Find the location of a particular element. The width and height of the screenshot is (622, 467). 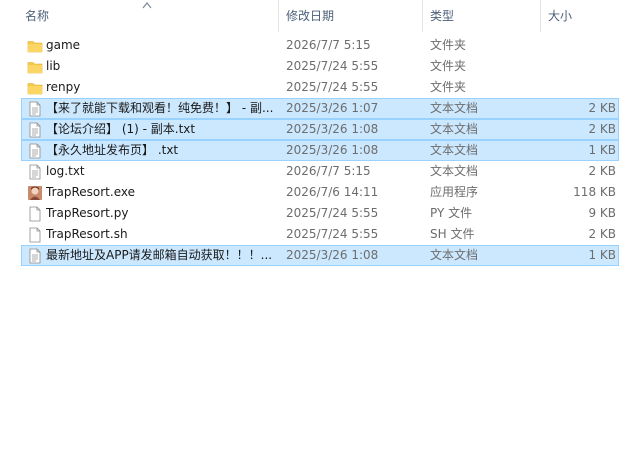

file-row: 【永久地址发布页】 .txt 2025/3/26 1:08 文本文档 1 KB is located at coordinates (320, 150).